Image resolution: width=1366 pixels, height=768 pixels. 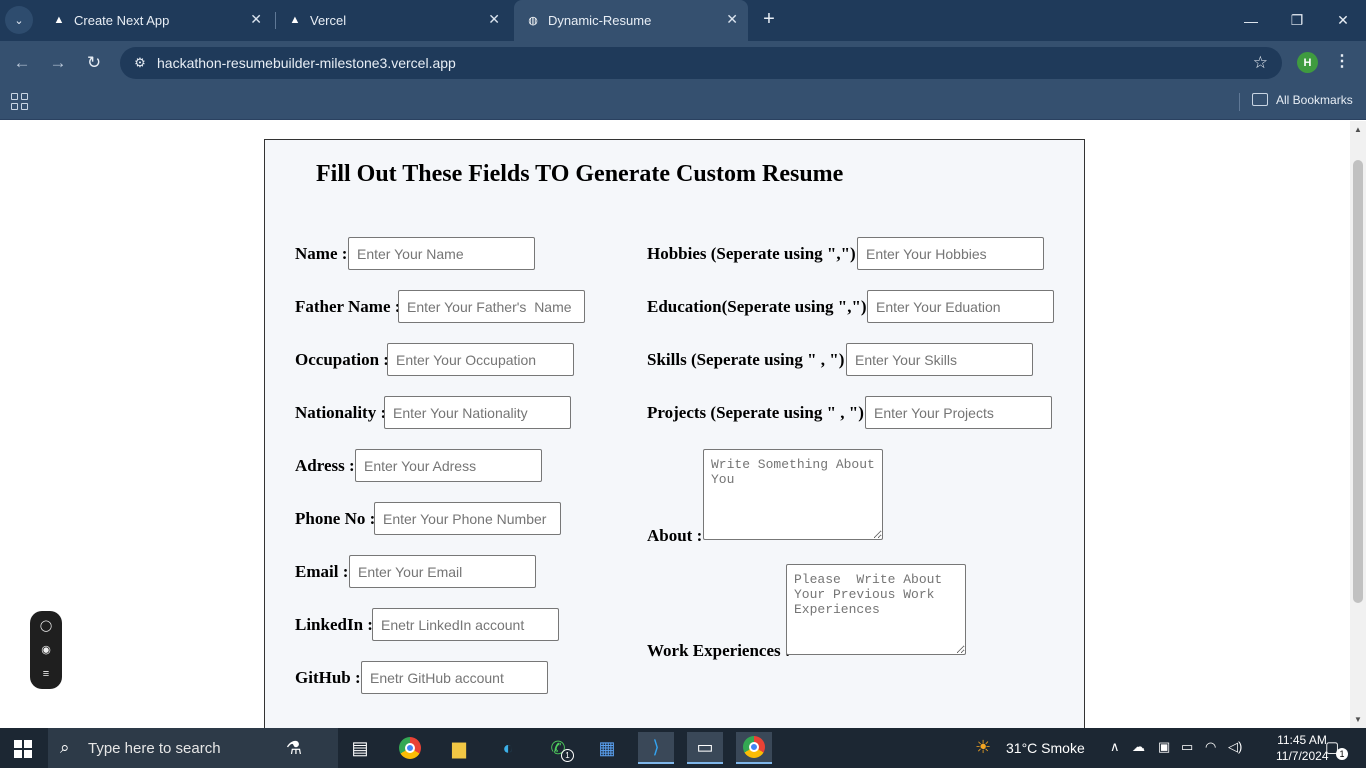 What do you see at coordinates (454, 677) in the screenshot?
I see `github-input` at bounding box center [454, 677].